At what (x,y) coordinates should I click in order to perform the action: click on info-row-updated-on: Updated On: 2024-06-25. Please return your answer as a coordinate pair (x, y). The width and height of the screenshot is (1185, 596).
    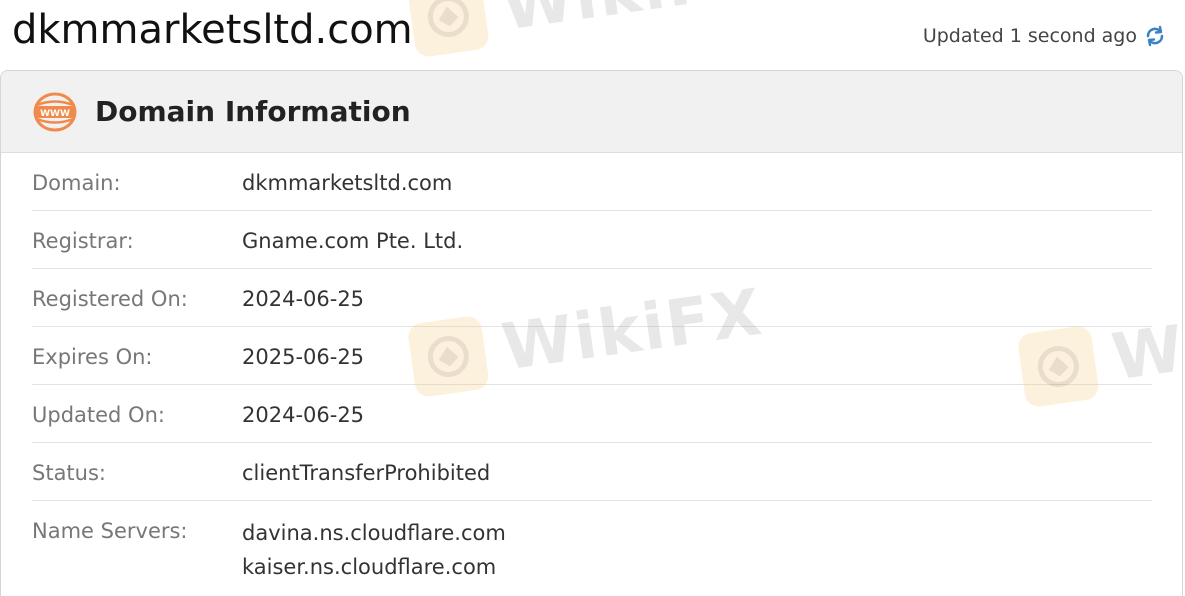
    Looking at the image, I should click on (592, 414).